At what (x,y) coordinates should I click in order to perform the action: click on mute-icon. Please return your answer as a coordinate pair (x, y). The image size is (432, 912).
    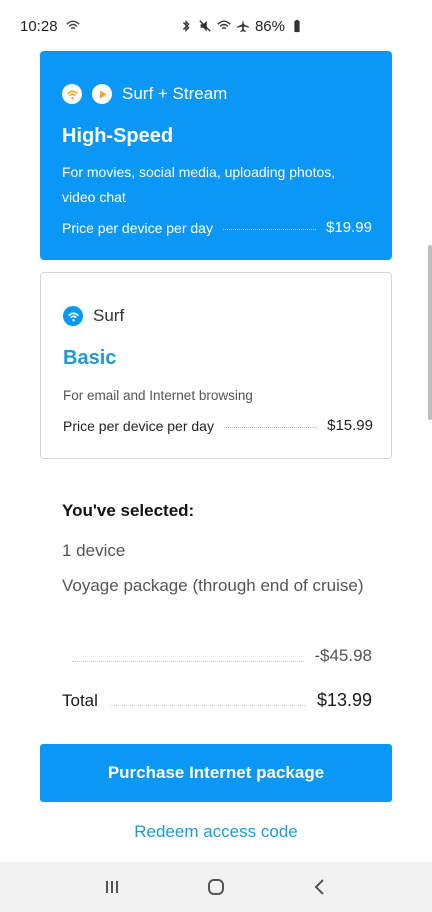
    Looking at the image, I should click on (205, 26).